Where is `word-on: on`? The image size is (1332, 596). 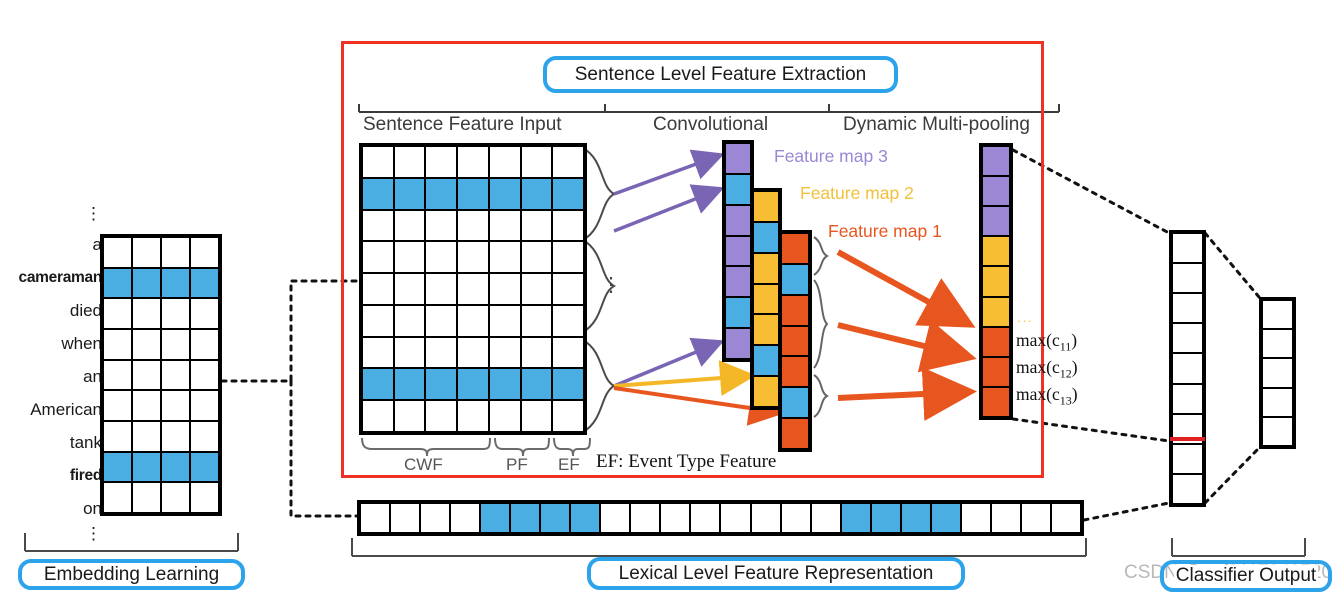 word-on: on is located at coordinates (92, 508).